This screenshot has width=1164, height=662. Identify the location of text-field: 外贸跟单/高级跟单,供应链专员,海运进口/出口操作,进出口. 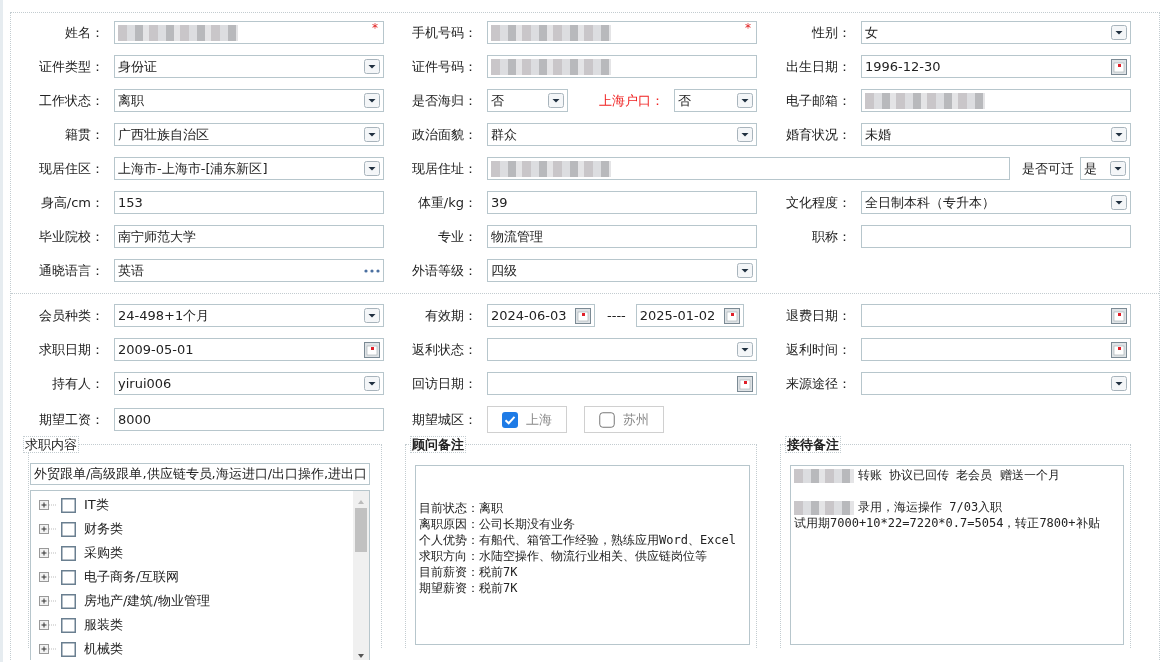
(200, 474).